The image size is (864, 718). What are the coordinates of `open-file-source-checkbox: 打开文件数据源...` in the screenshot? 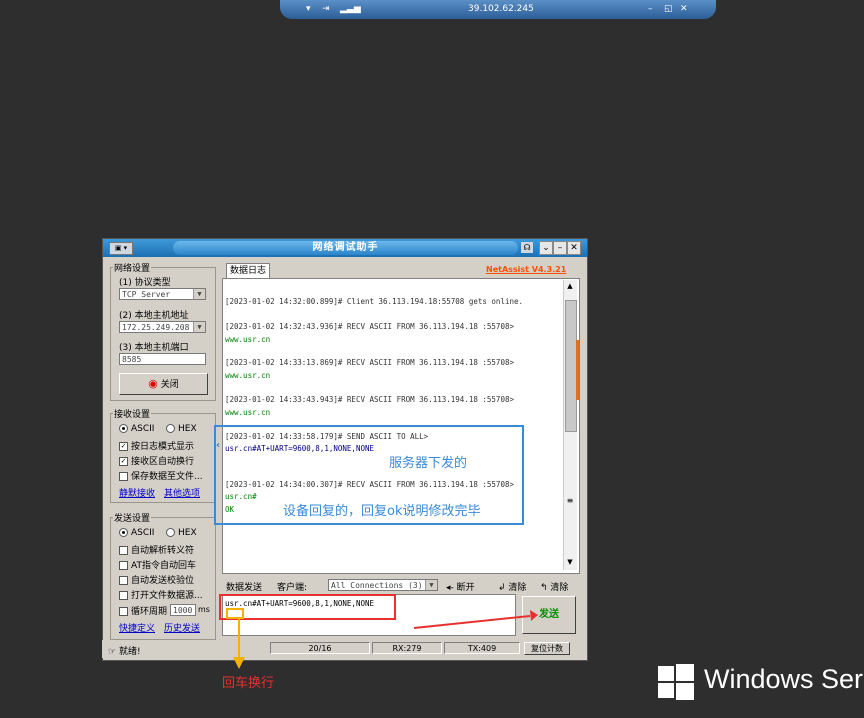 It's located at (161, 594).